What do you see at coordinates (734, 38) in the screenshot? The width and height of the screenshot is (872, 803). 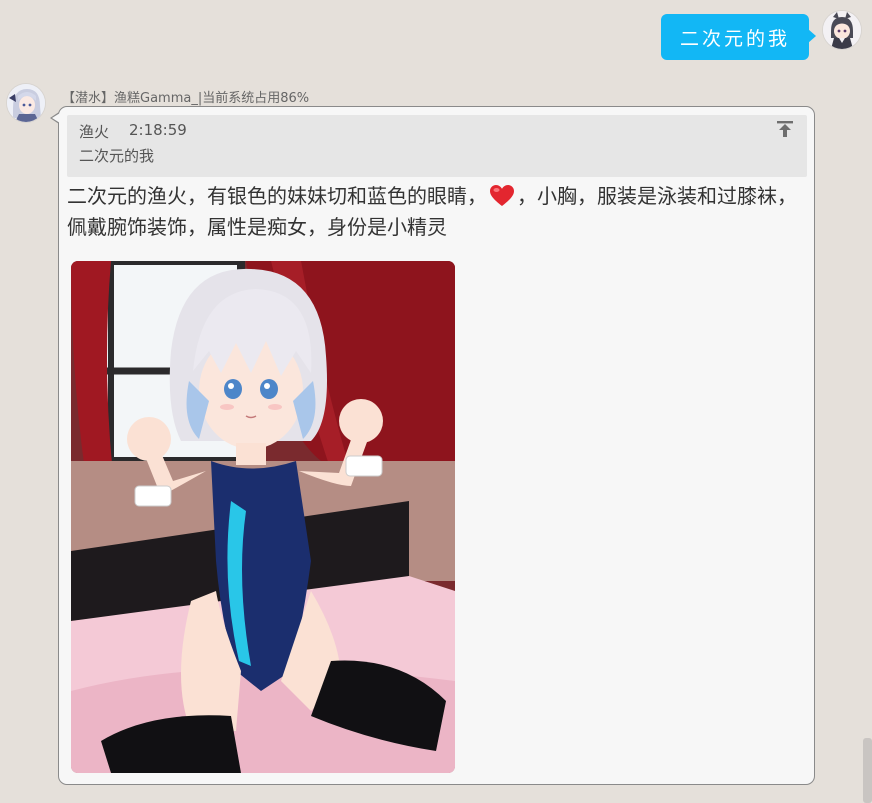 I see `outgoing-message-text: 二次元的我` at bounding box center [734, 38].